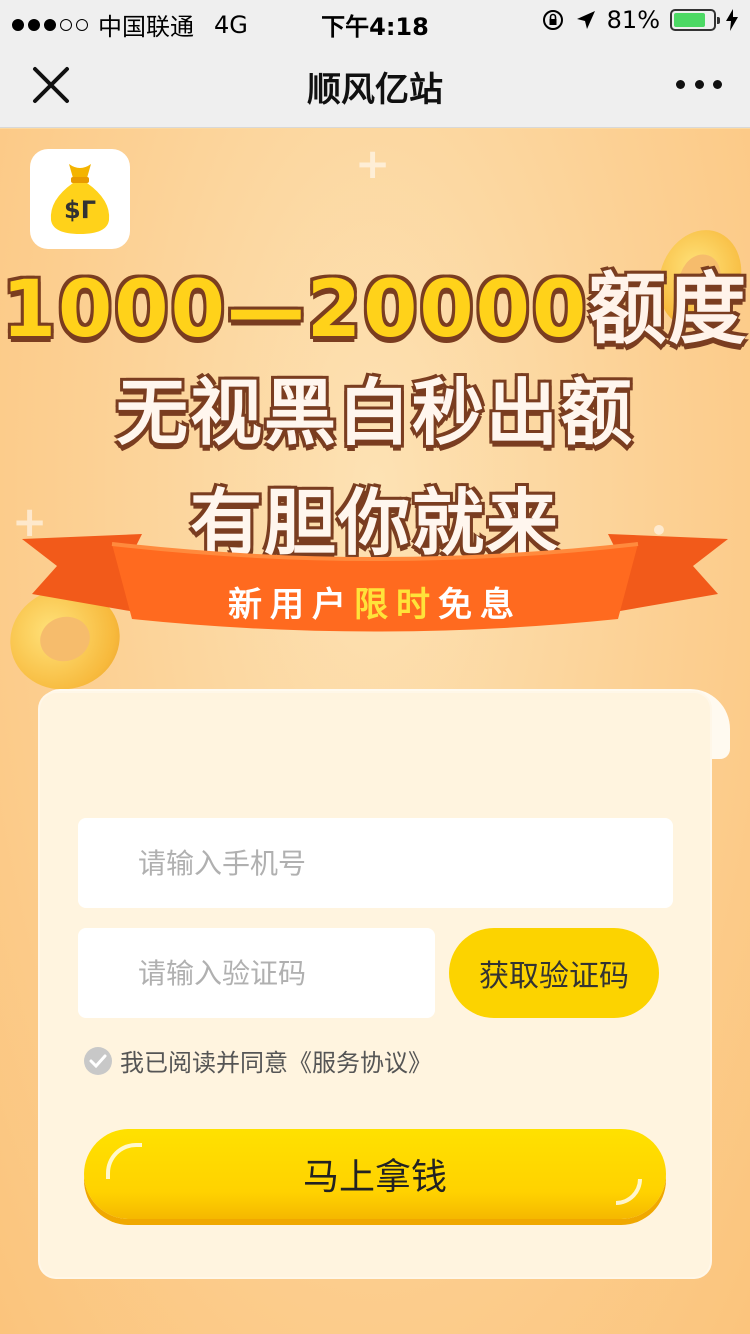 This screenshot has height=1334, width=750. I want to click on get-money-button-label: 马上拿钱, so click(374, 1177).